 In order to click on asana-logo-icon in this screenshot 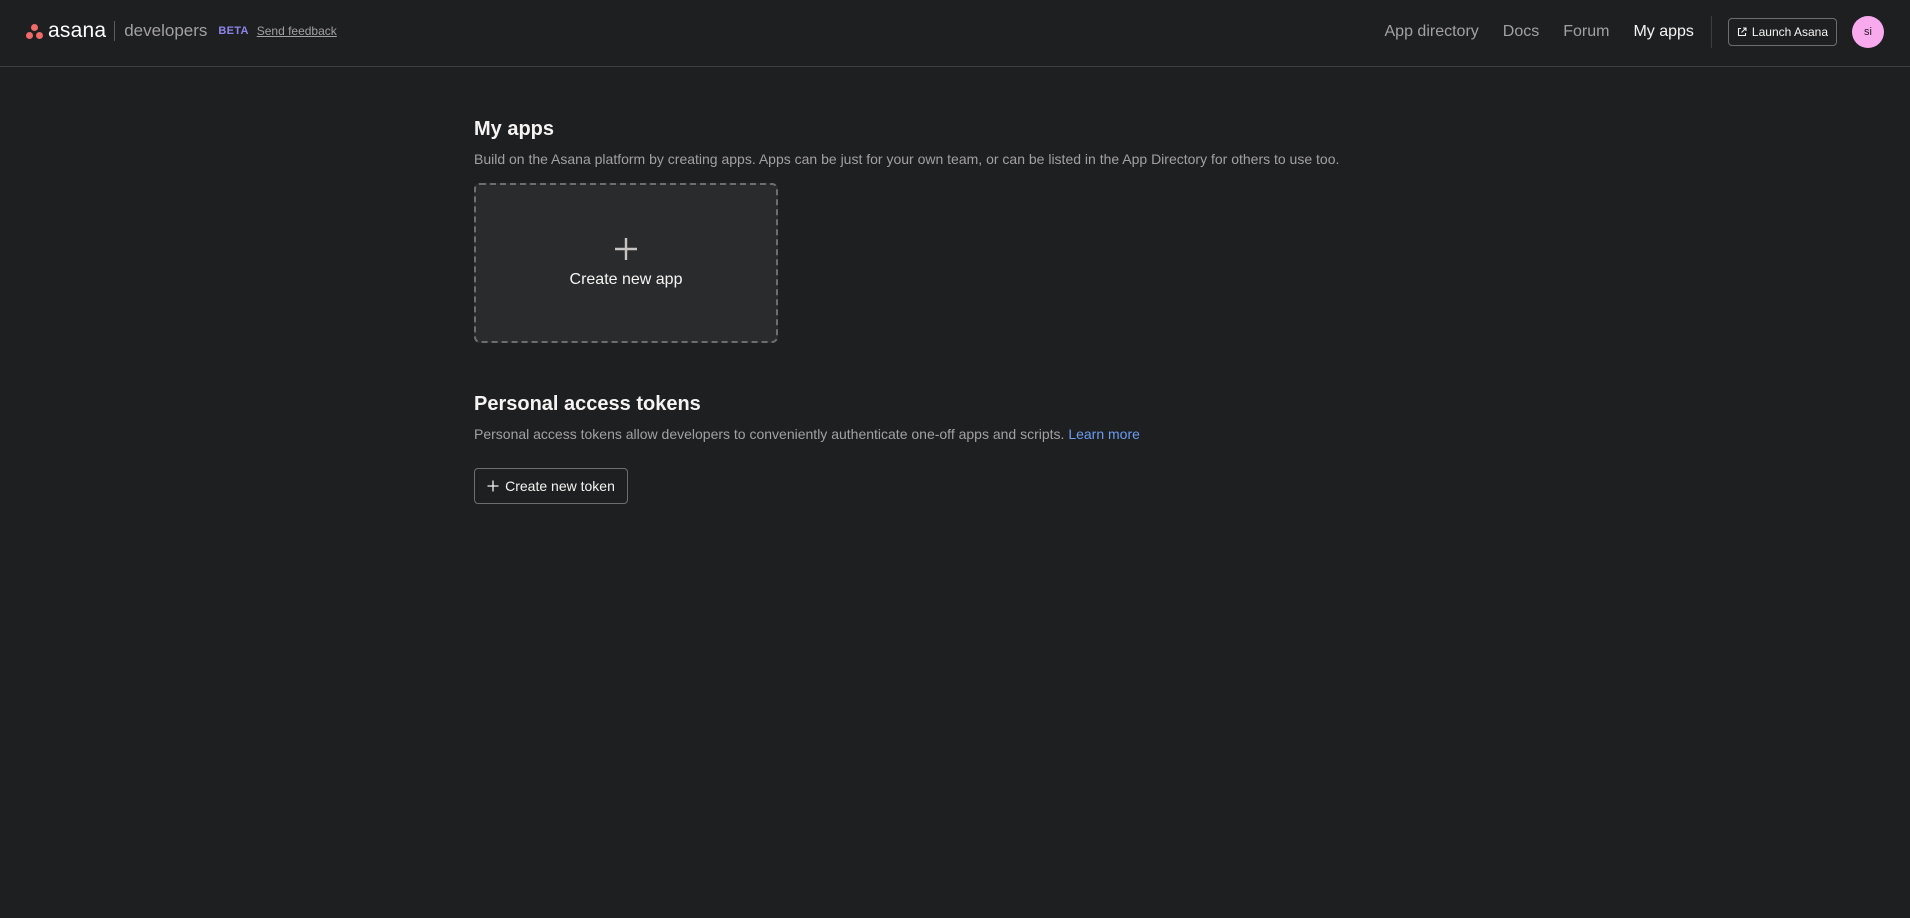, I will do `click(35, 31)`.